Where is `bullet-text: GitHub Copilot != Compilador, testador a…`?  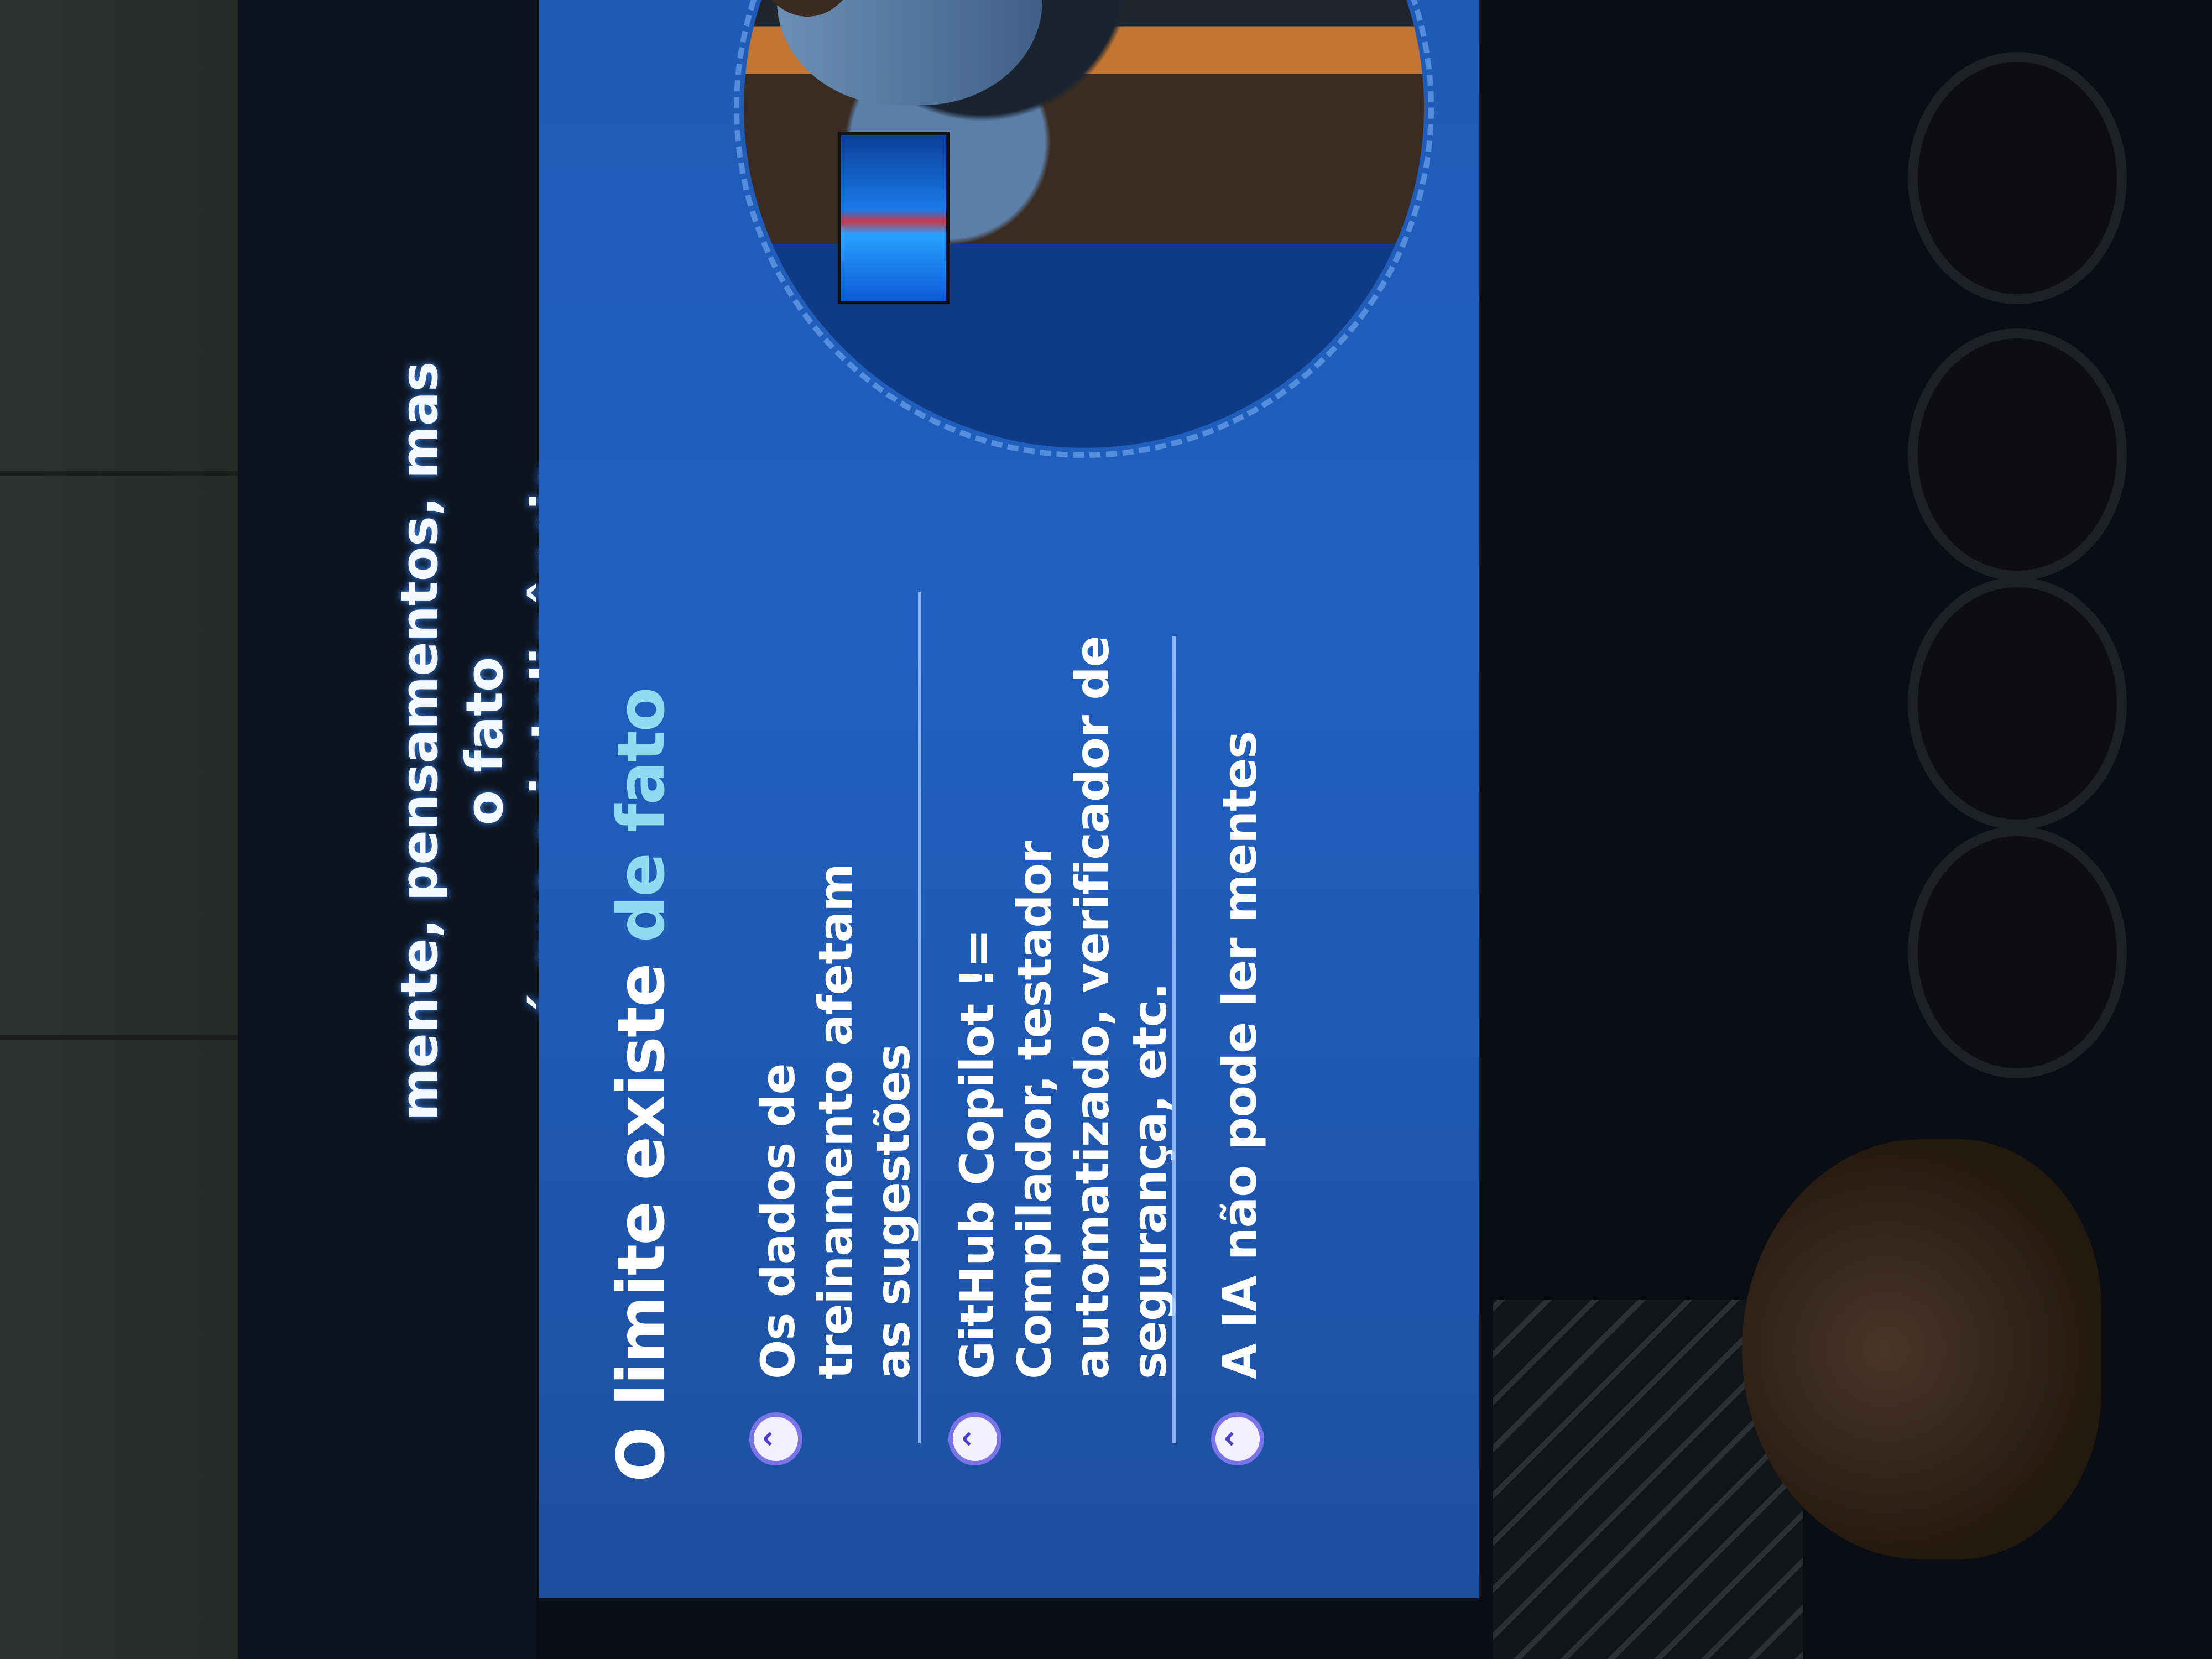 bullet-text: GitHub Copilot != Compilador, testador a… is located at coordinates (1063, 1008).